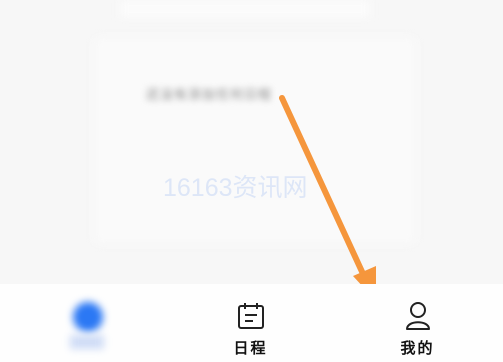 The width and height of the screenshot is (503, 362). Describe the element at coordinates (251, 316) in the screenshot. I see `calendar-icon` at that location.